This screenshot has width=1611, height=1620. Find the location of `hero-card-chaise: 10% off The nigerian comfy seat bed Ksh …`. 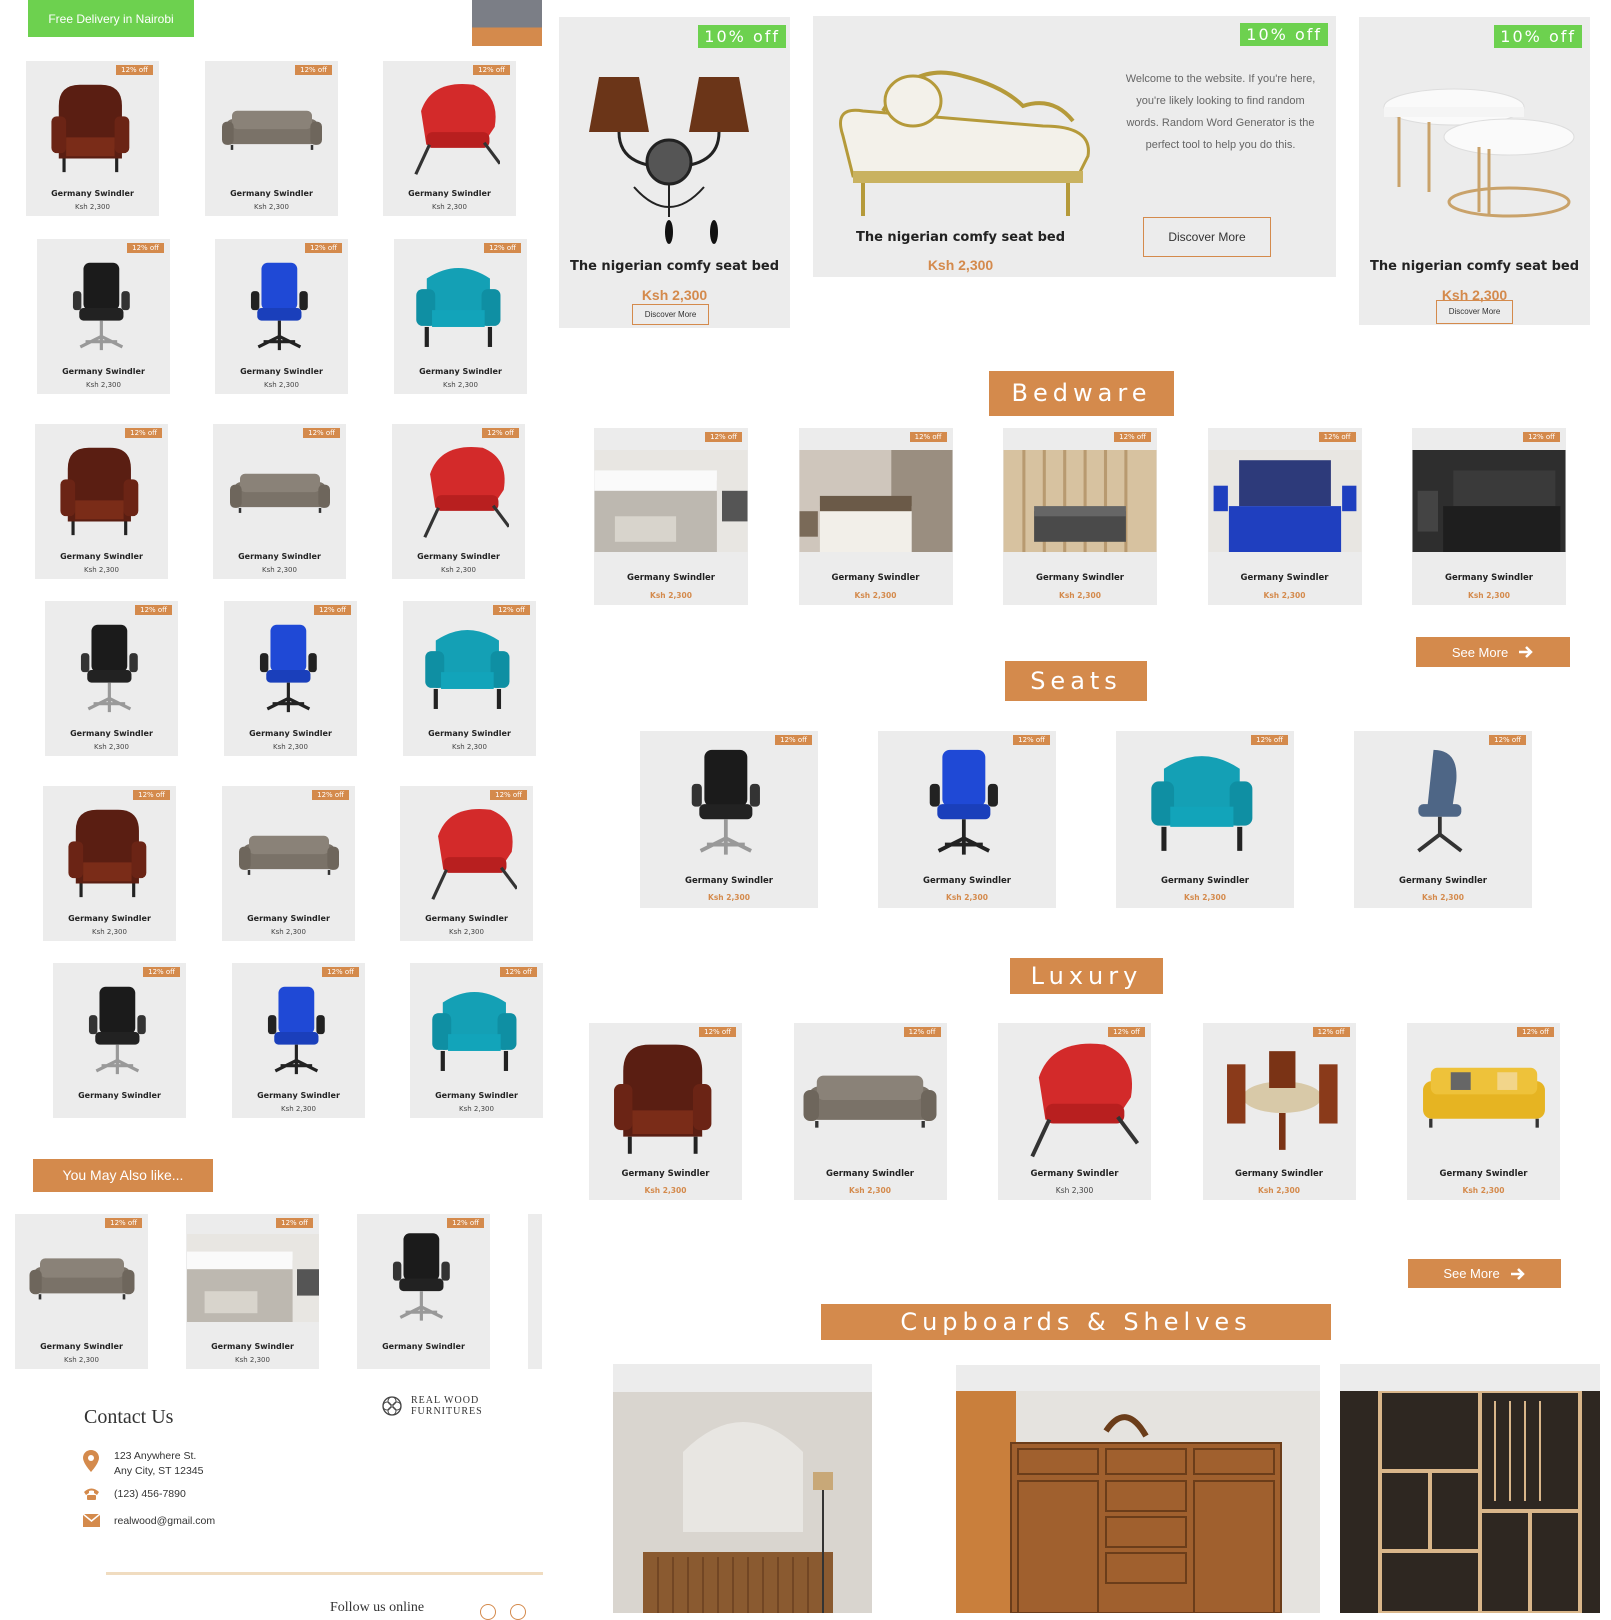

hero-card-chaise: 10% off The nigerian comfy seat bed Ksh … is located at coordinates (1074, 146).